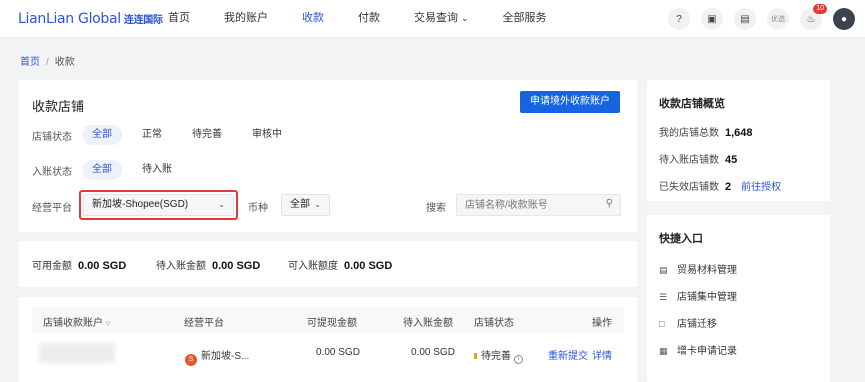  What do you see at coordinates (436, 18) in the screenshot?
I see `nav-item-transactions-label: 交易查询` at bounding box center [436, 18].